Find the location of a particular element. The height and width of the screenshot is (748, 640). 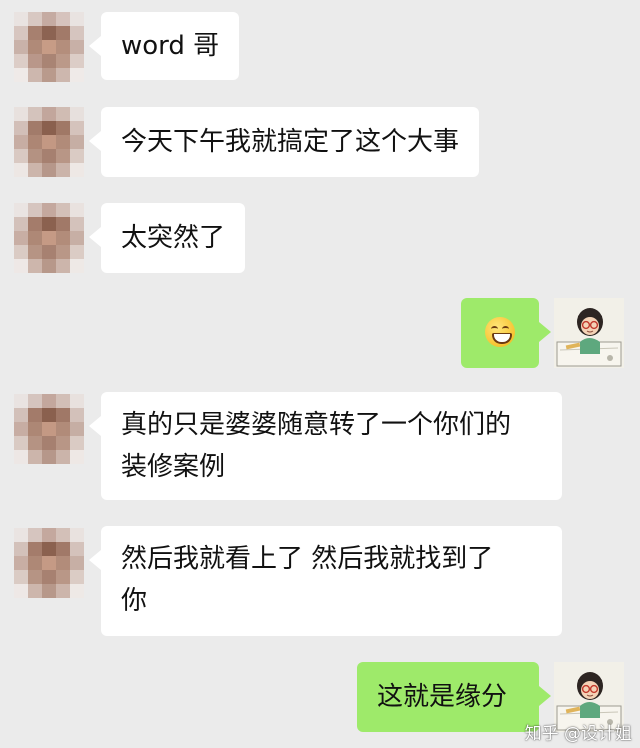

message-bubble-outgoing: 这就是缘分 is located at coordinates (454, 697).